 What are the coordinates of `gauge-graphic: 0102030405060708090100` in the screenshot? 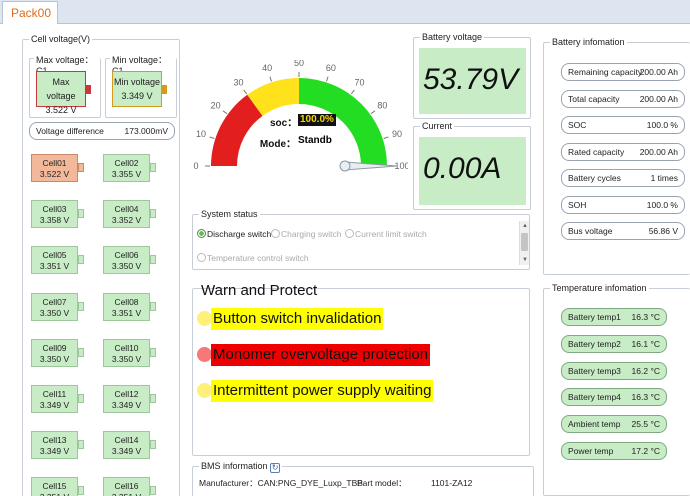 It's located at (301, 115).